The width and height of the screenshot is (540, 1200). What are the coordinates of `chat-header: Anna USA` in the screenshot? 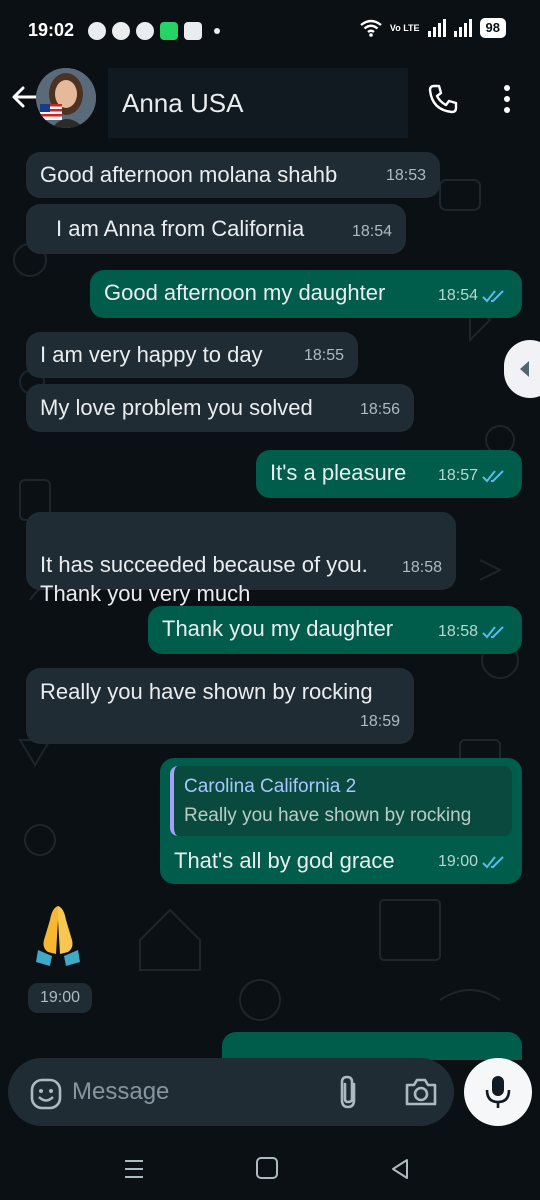 It's located at (270, 100).